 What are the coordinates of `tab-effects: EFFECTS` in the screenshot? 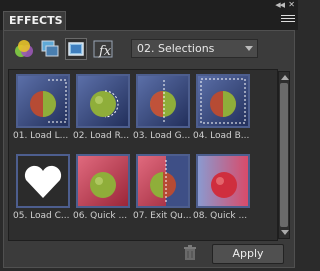 It's located at (34, 20).